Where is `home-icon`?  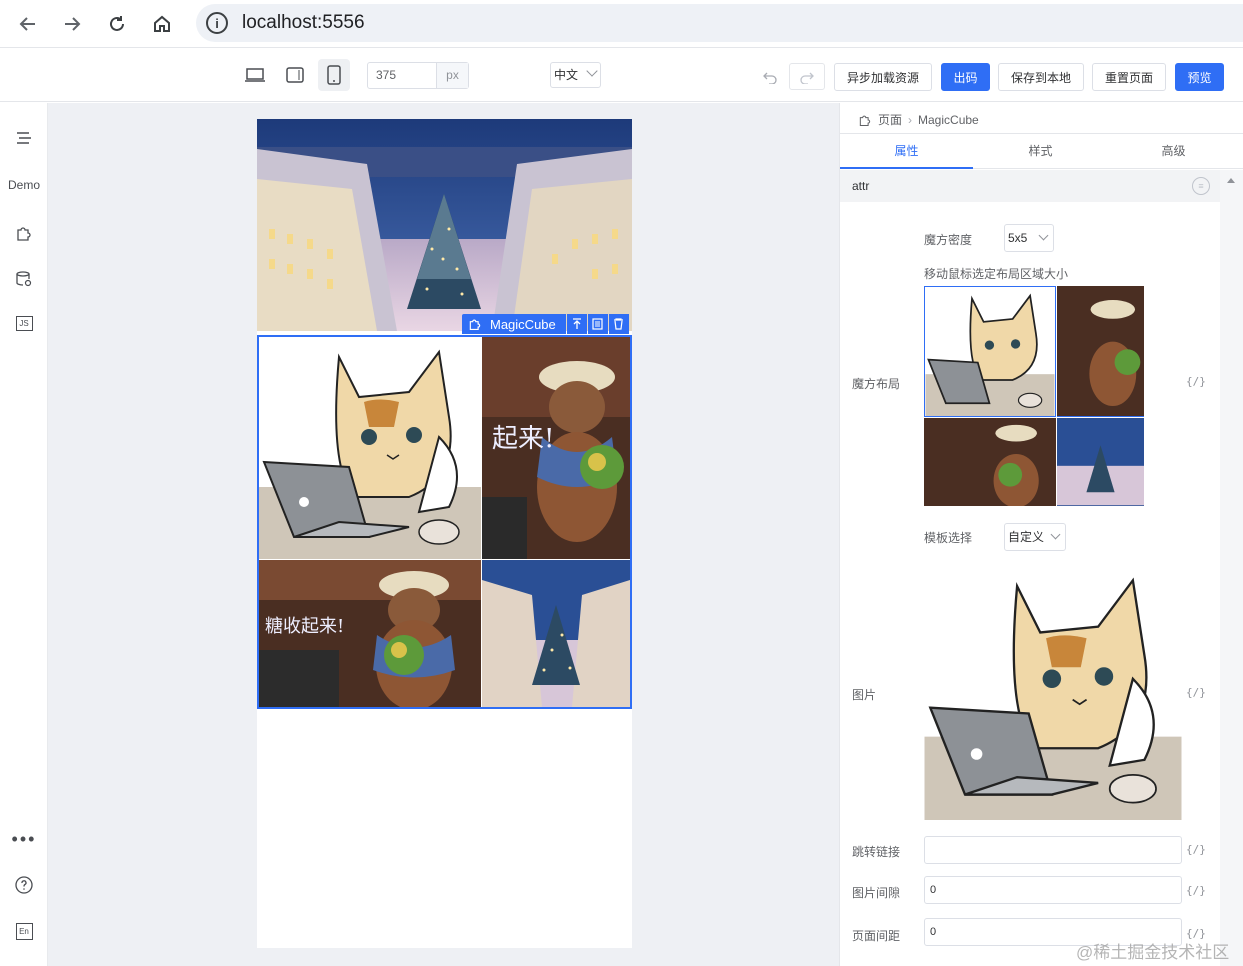
home-icon is located at coordinates (162, 24).